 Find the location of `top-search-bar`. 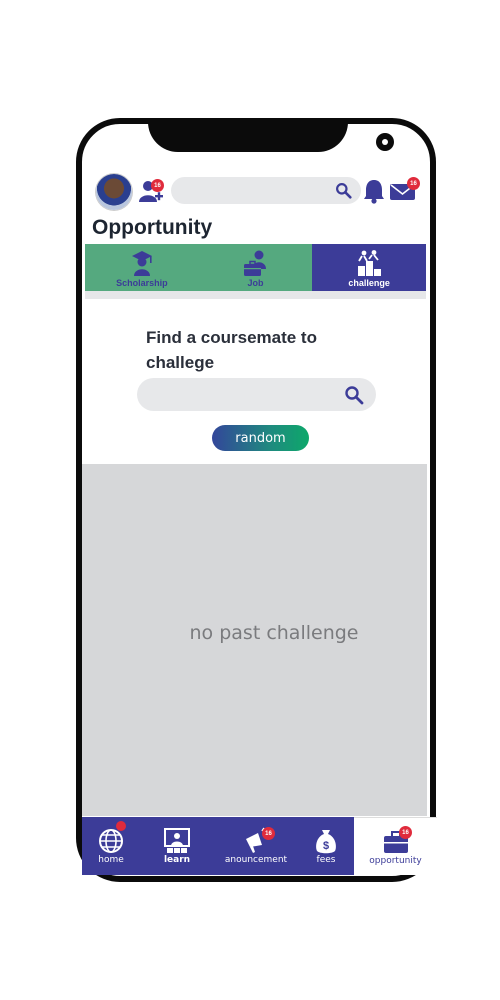

top-search-bar is located at coordinates (266, 190).